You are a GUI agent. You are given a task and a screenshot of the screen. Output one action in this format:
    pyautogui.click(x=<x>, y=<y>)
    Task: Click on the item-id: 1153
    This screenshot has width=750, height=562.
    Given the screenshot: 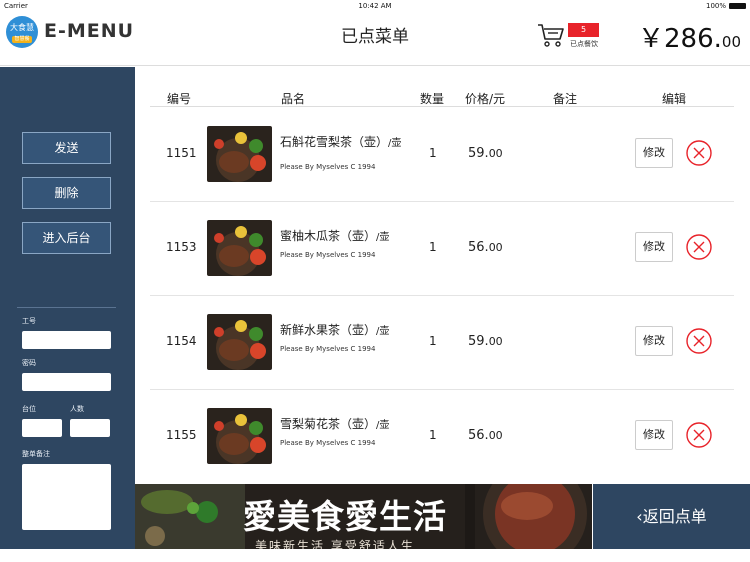 What is the action you would take?
    pyautogui.click(x=181, y=247)
    